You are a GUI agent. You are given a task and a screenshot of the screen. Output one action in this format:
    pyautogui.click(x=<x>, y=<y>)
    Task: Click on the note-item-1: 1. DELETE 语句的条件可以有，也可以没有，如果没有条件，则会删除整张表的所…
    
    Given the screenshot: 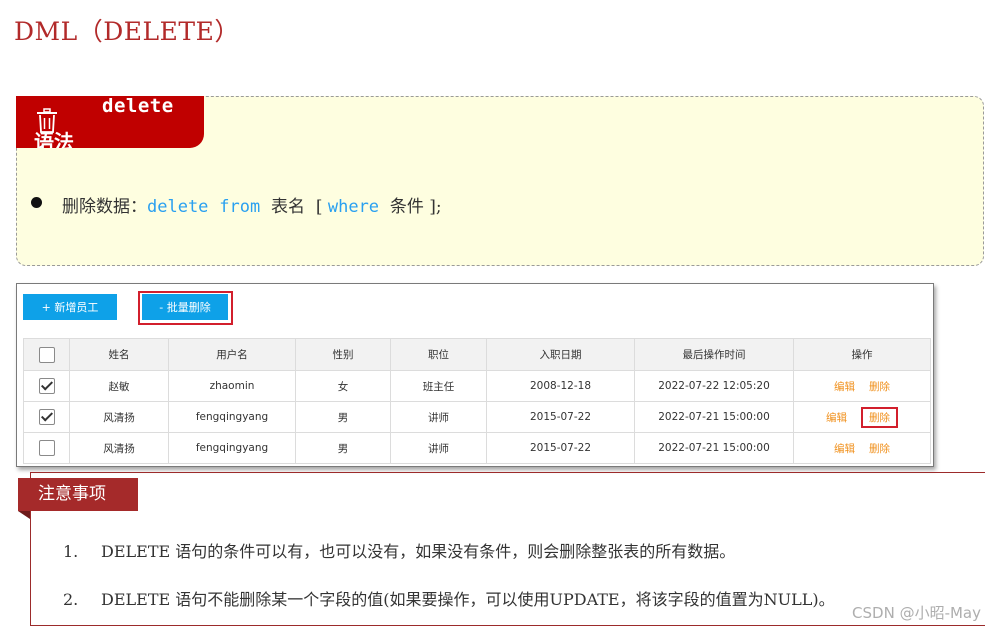 What is the action you would take?
    pyautogui.click(x=399, y=550)
    